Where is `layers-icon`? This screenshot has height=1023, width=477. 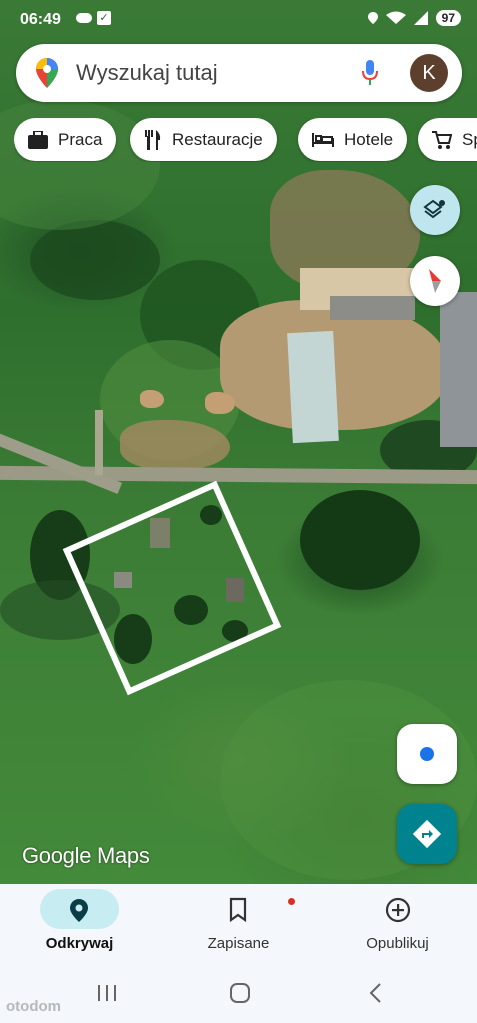
layers-icon is located at coordinates (434, 209).